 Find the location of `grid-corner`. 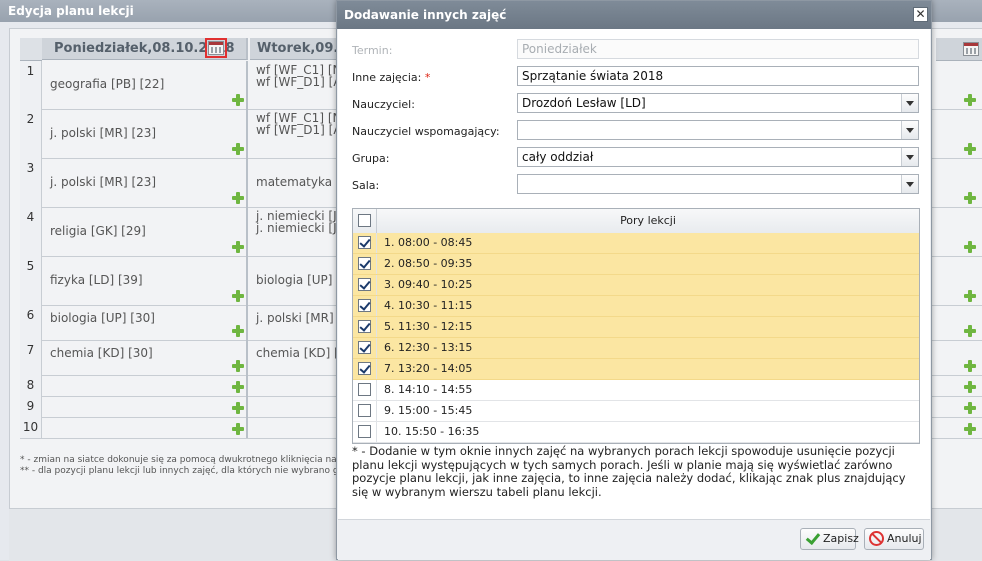

grid-corner is located at coordinates (31, 49).